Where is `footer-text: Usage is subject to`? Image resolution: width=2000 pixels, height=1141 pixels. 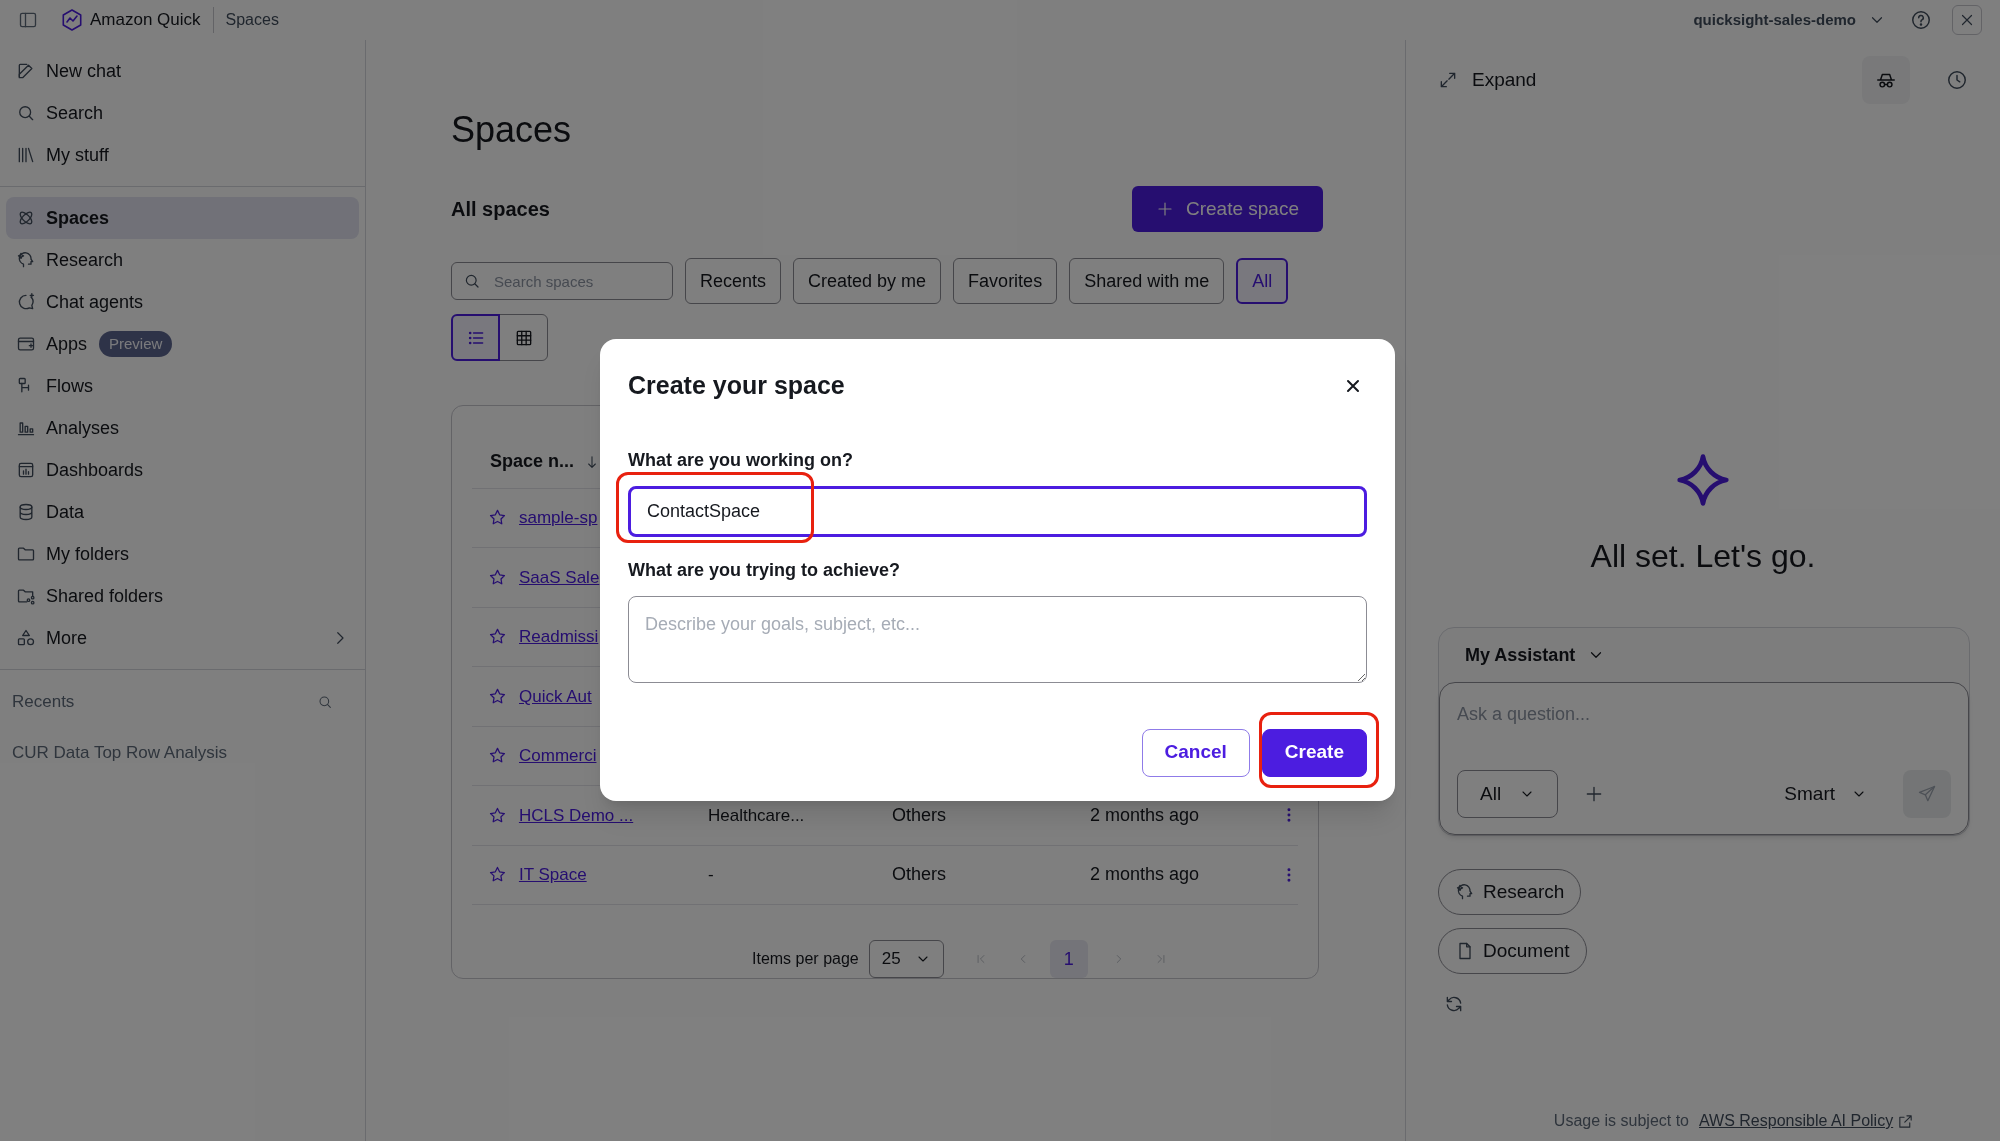 footer-text: Usage is subject to is located at coordinates (1621, 1121).